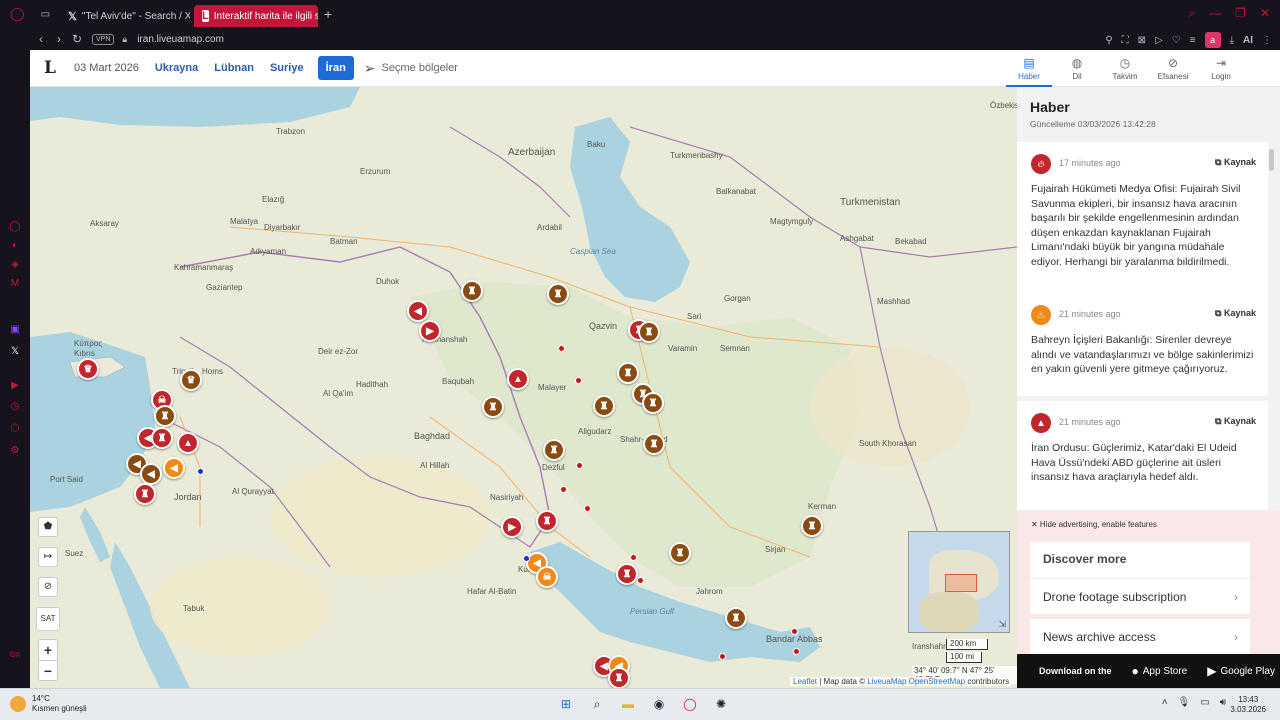 This screenshot has height=720, width=1280. What do you see at coordinates (1125, 68) in the screenshot?
I see `tab-takvim: ◷ Takvim` at bounding box center [1125, 68].